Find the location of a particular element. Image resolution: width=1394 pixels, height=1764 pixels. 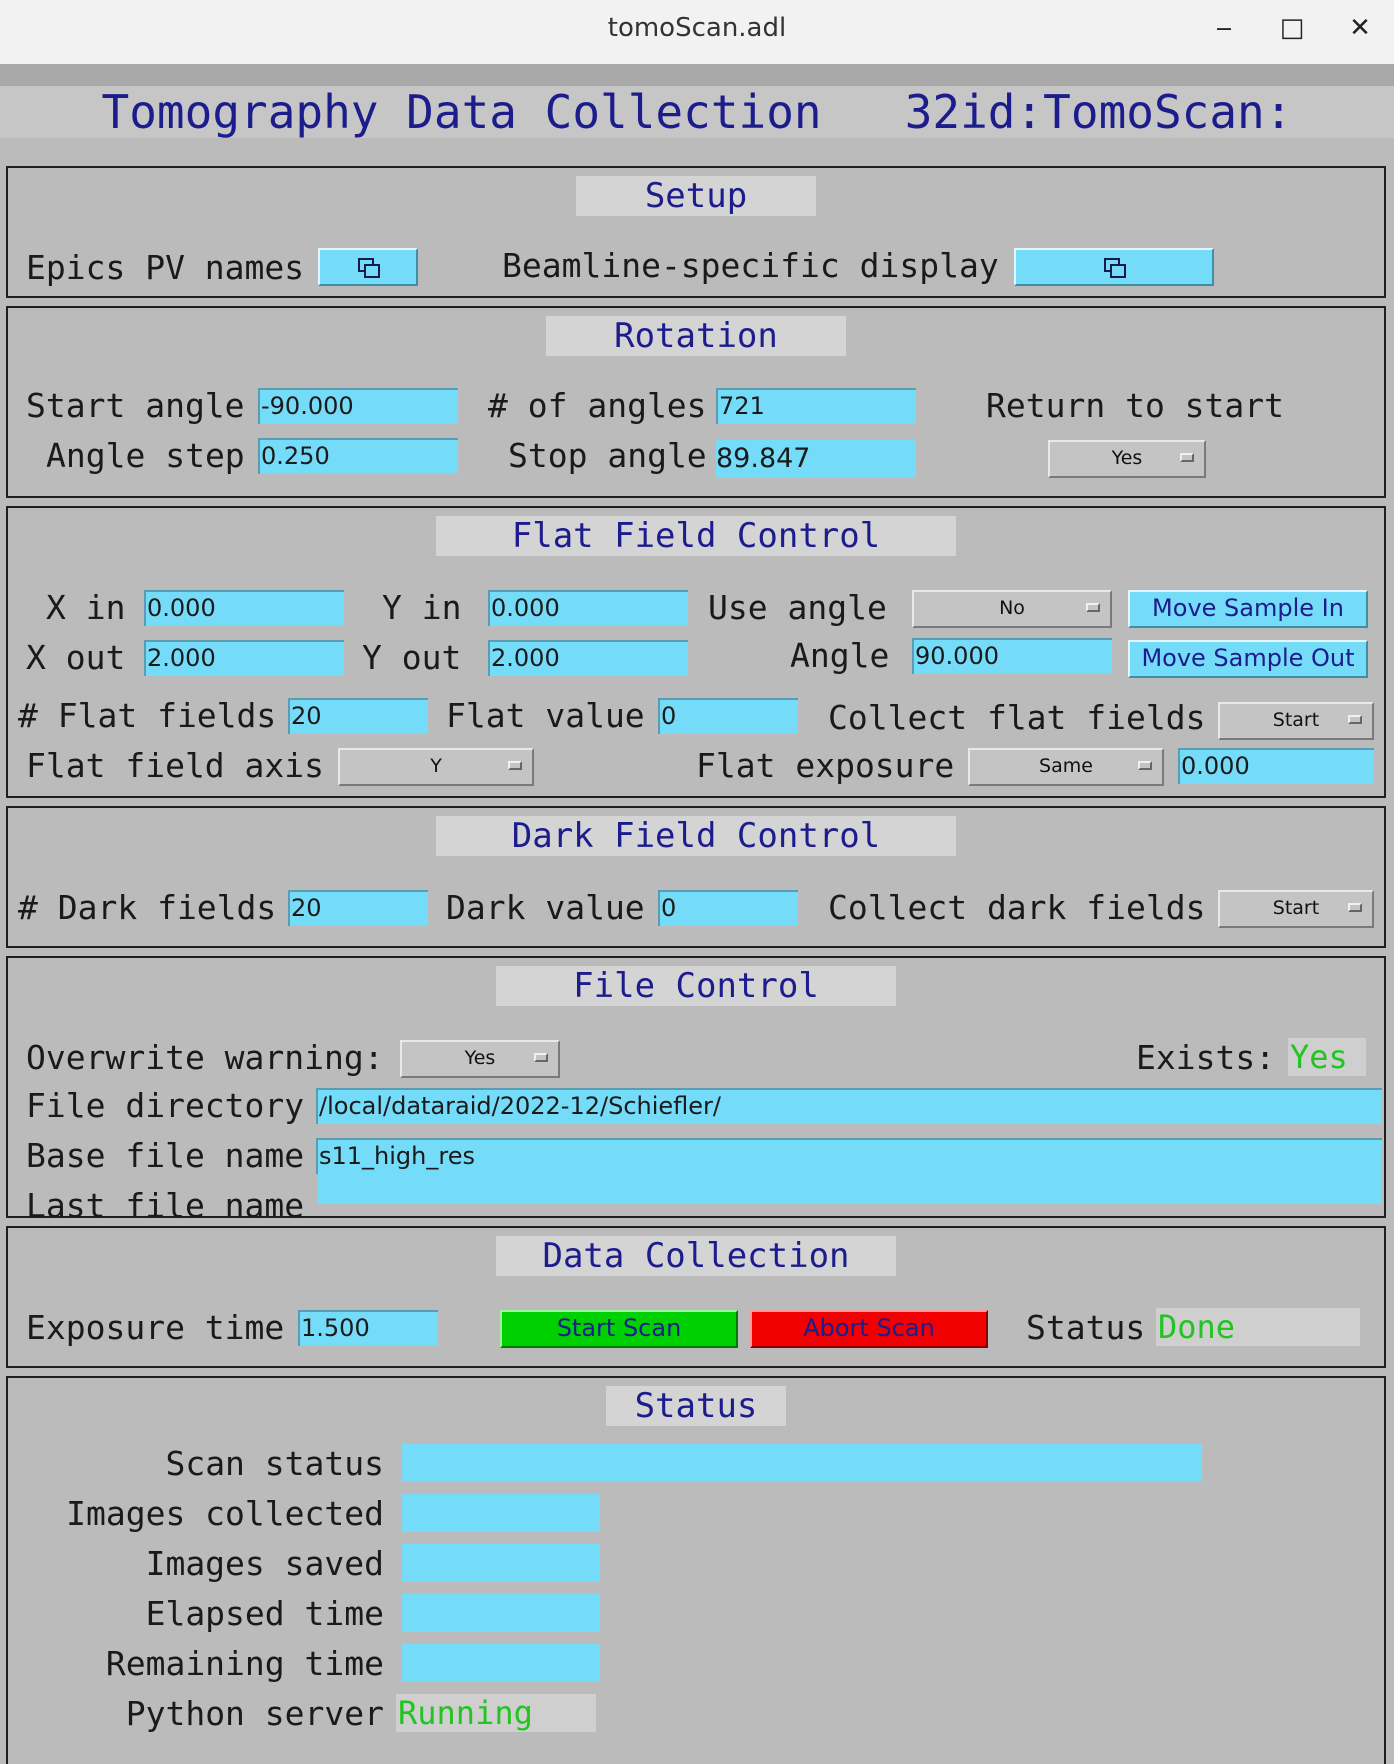

start-angle-input: -90.000 is located at coordinates (358, 406).